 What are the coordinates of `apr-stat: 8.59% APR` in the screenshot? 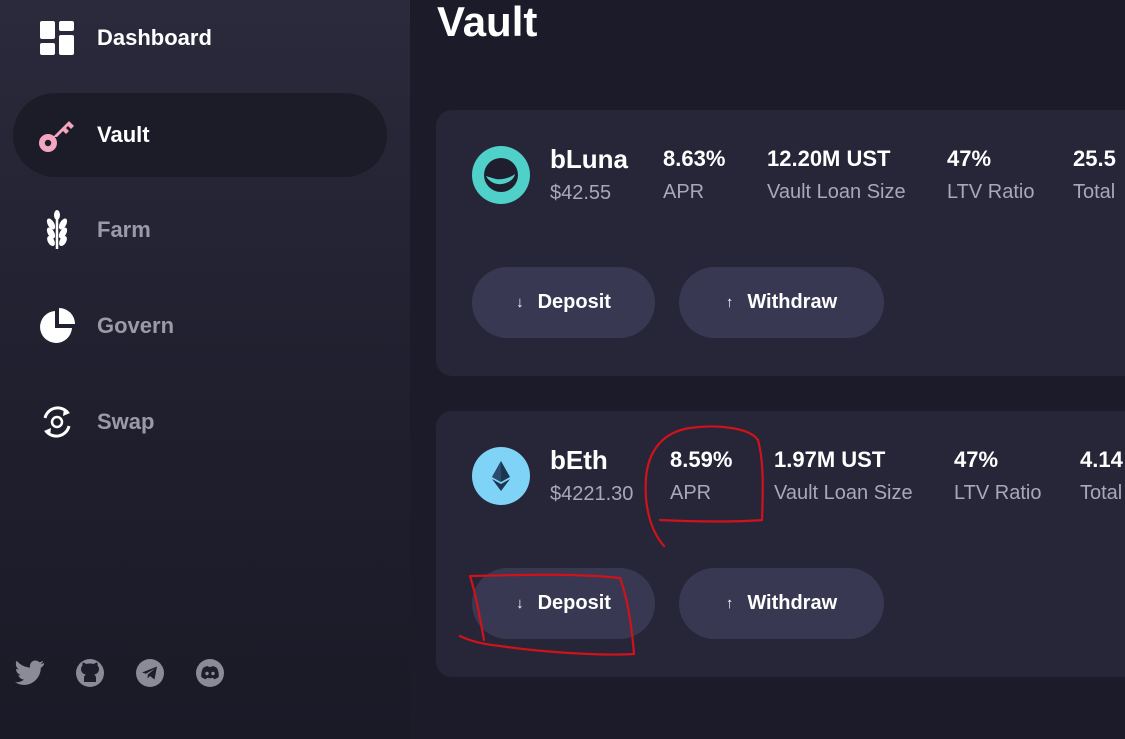 It's located at (701, 476).